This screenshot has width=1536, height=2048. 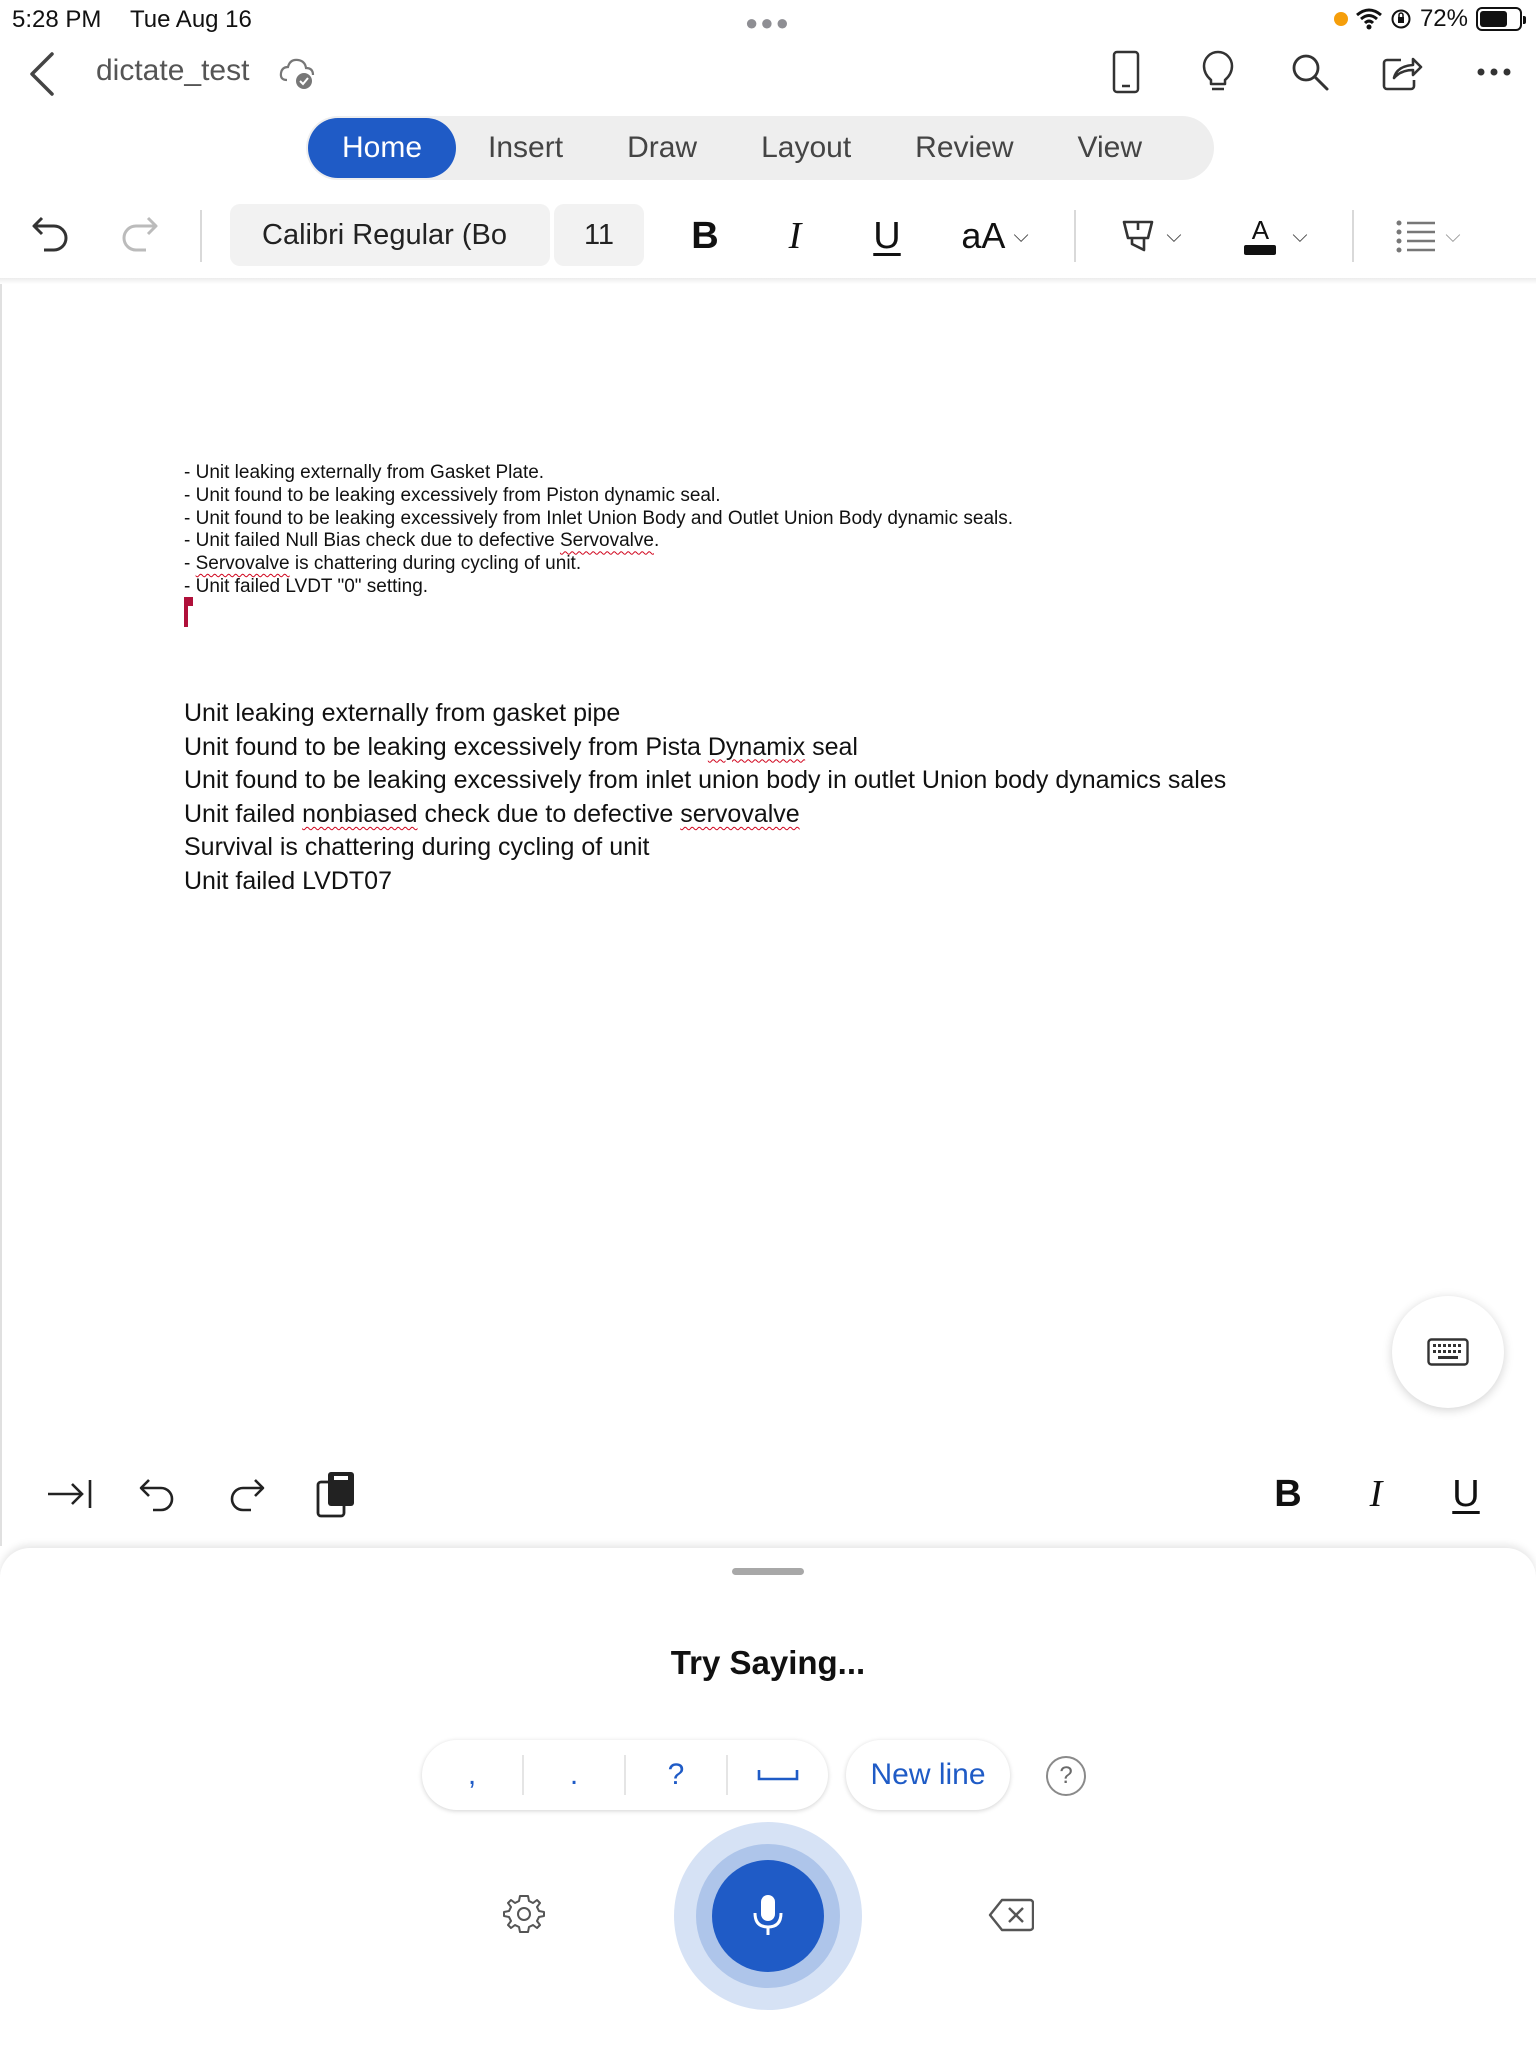 What do you see at coordinates (1110, 148) in the screenshot?
I see `tab-view: View` at bounding box center [1110, 148].